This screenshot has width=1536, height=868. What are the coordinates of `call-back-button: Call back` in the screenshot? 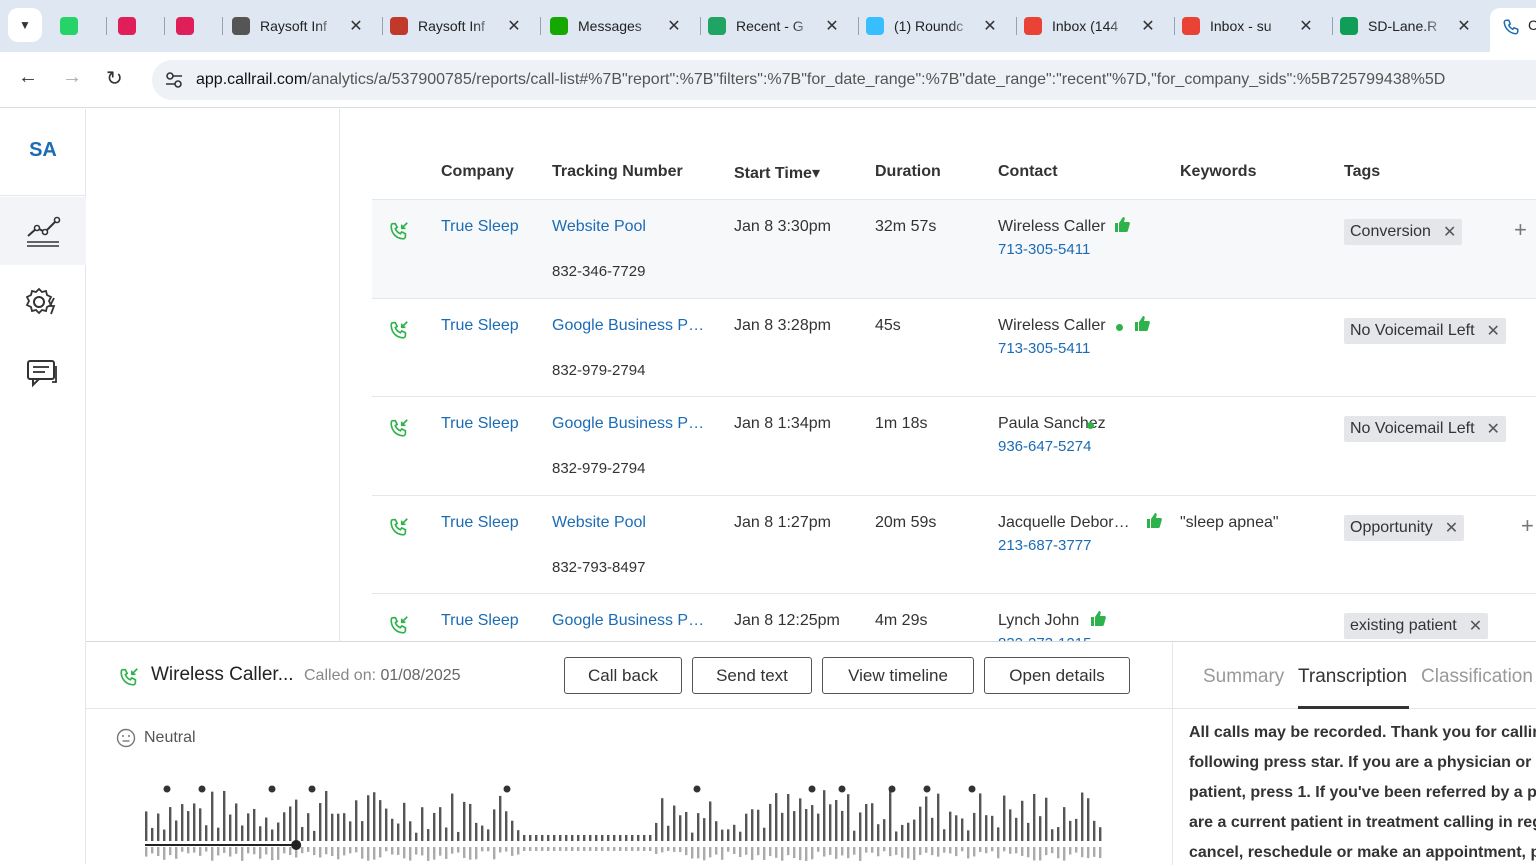 It's located at (623, 675).